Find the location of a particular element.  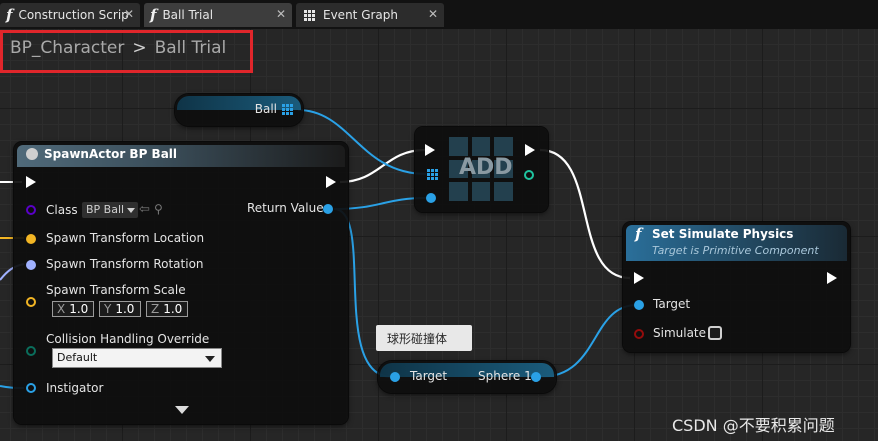

watermark: CSDN @不要积累问题 is located at coordinates (753, 425).